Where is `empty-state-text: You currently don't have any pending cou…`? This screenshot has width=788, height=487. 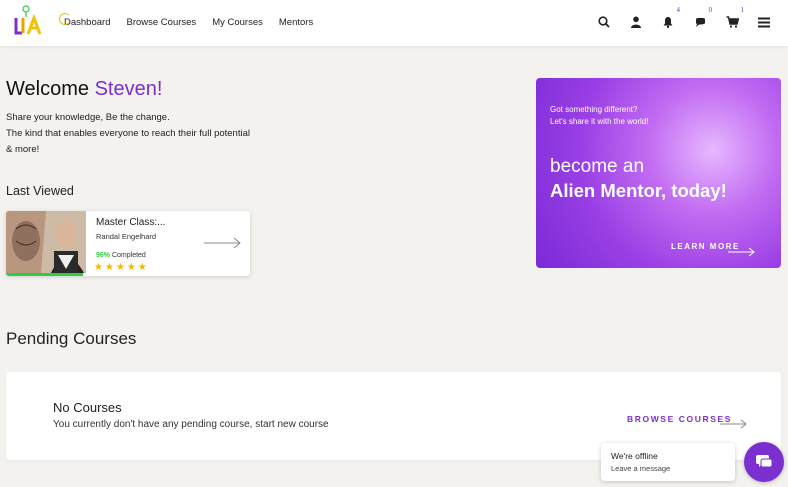 empty-state-text: You currently don't have any pending cou… is located at coordinates (191, 424).